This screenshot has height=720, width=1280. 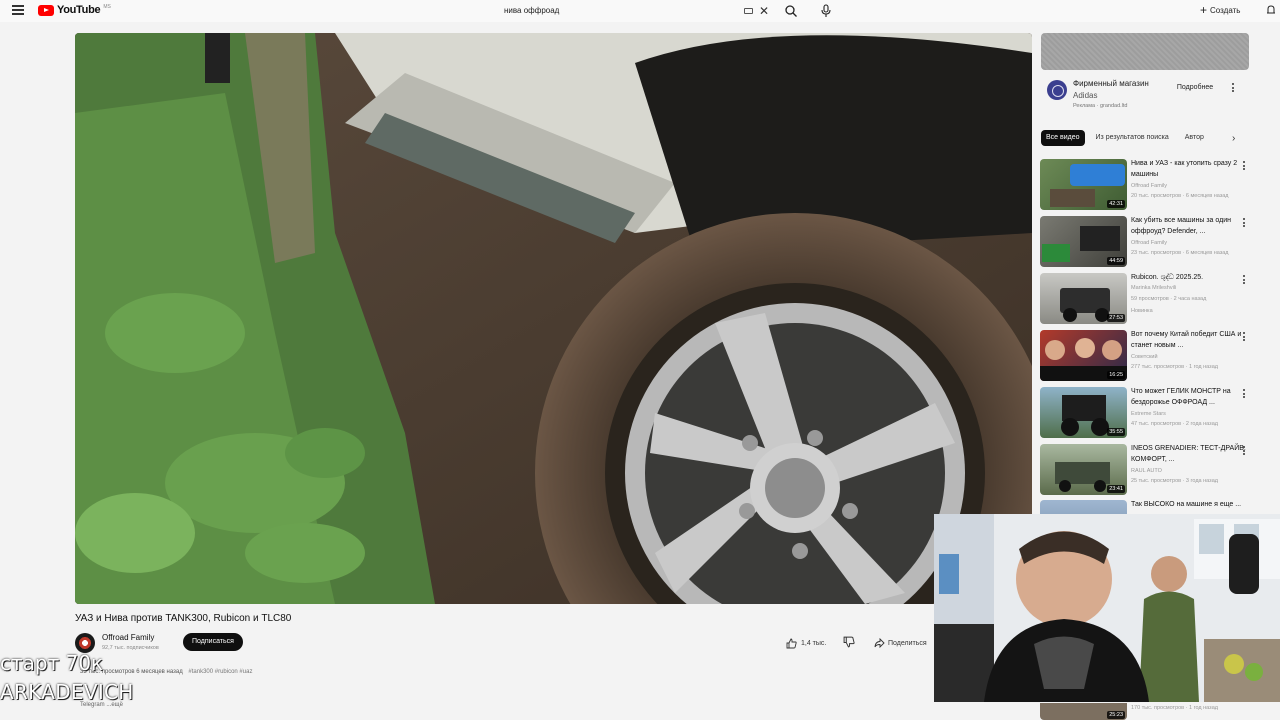 I want to click on chip-from-search: Из результатов поиска, so click(x=1132, y=138).